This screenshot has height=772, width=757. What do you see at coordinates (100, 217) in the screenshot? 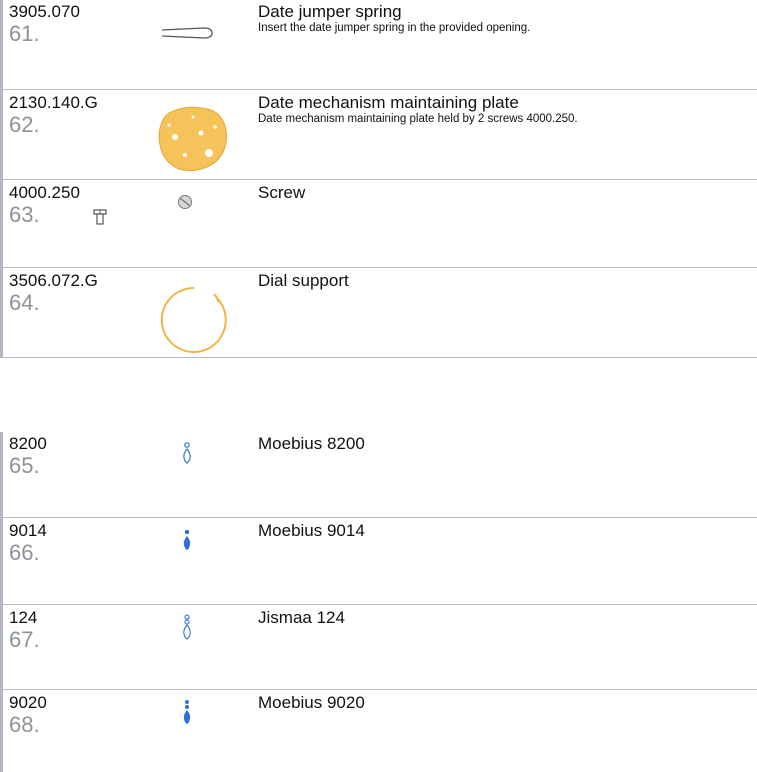
I see `screw-side-icon` at bounding box center [100, 217].